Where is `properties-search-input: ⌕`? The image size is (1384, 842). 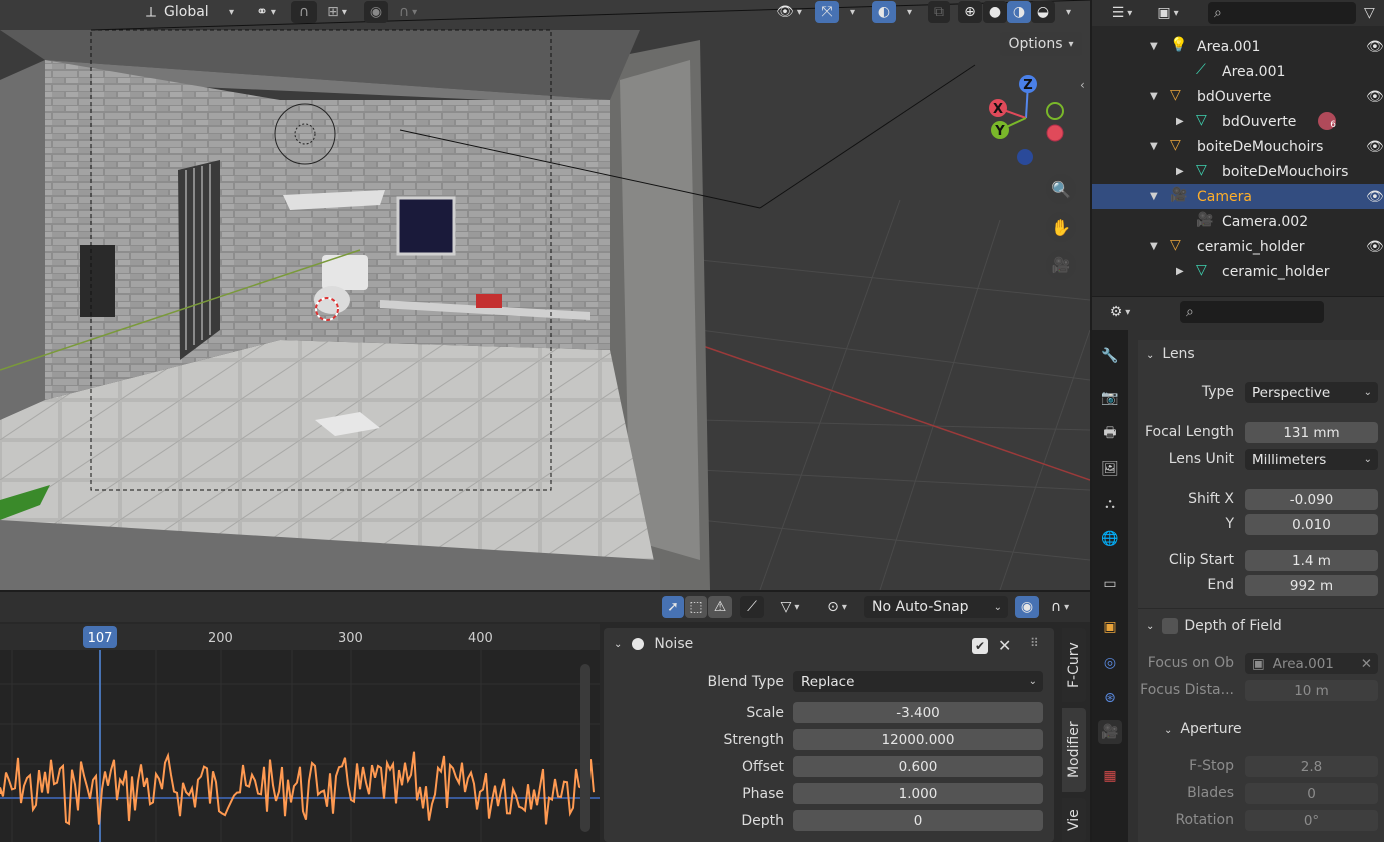 properties-search-input: ⌕ is located at coordinates (1252, 312).